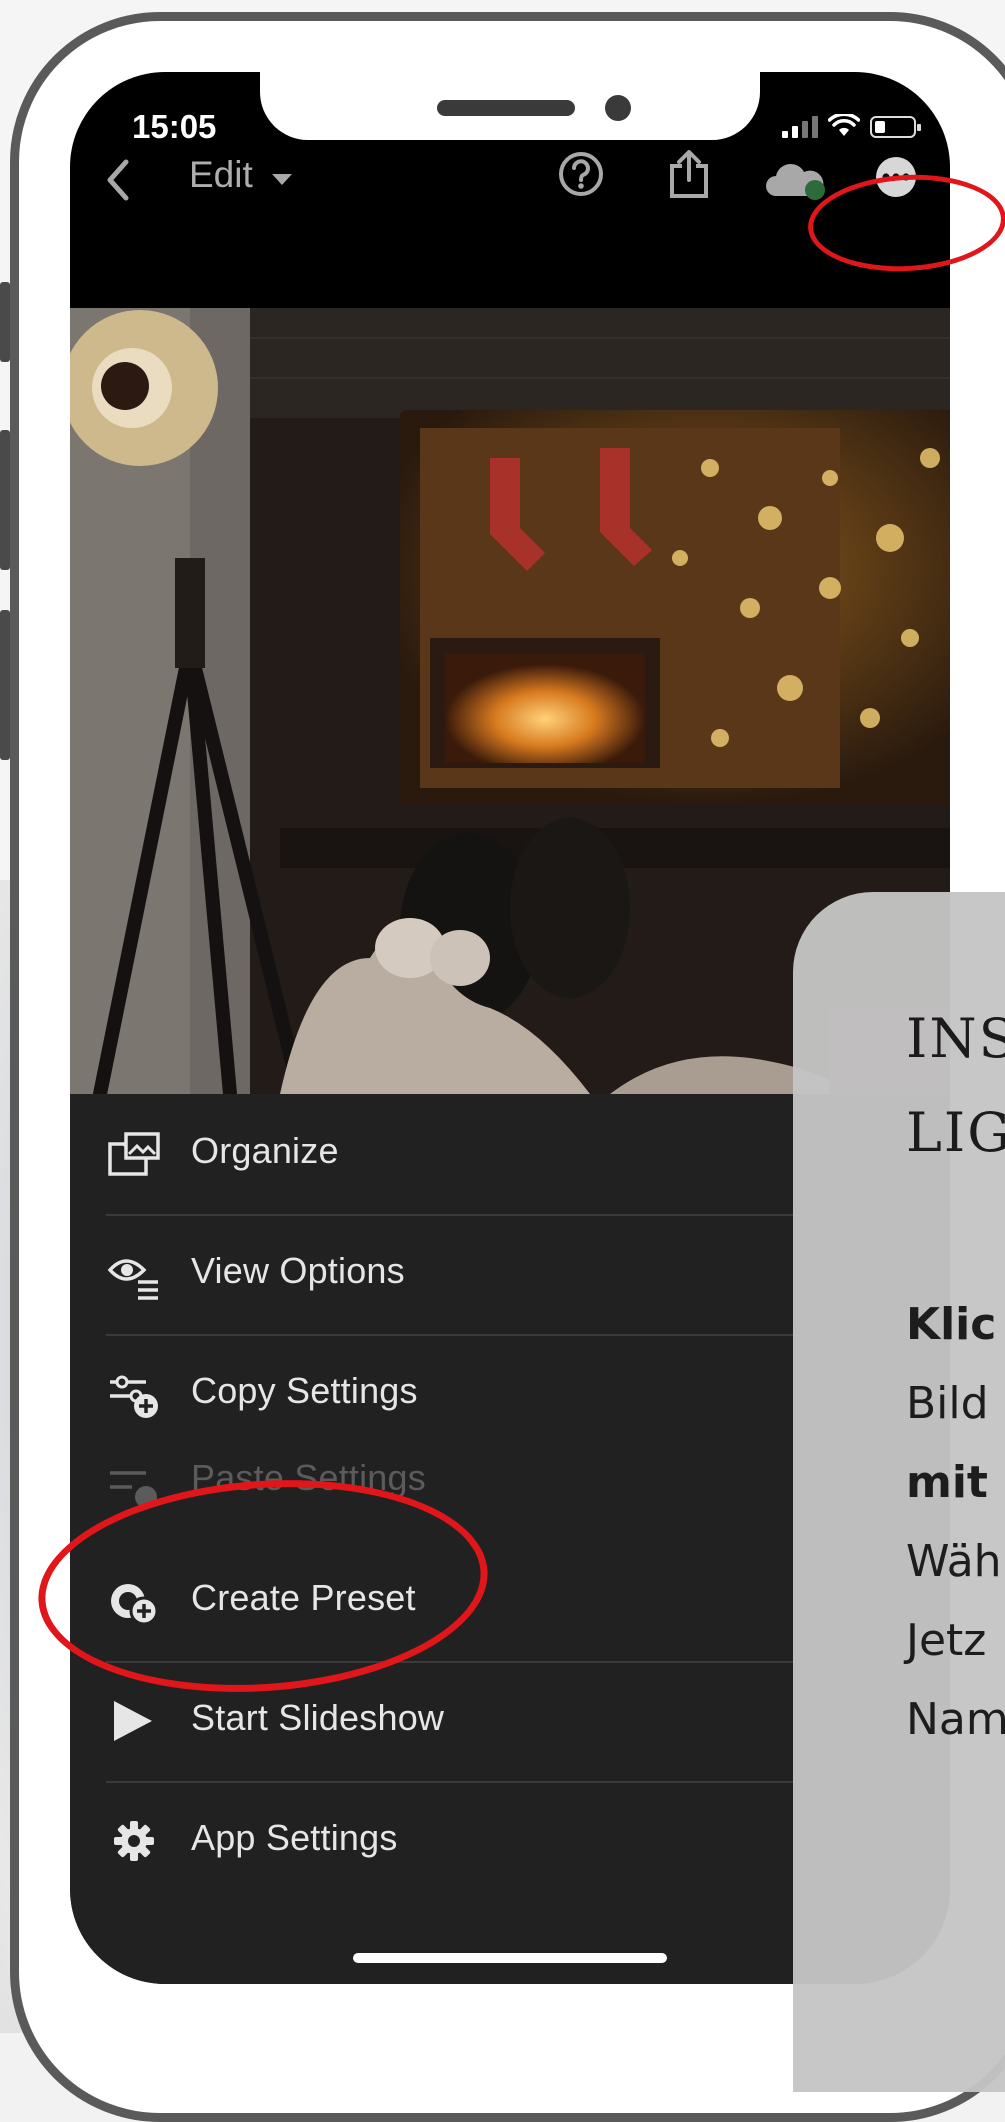 This screenshot has height=2122, width=1005. Describe the element at coordinates (796, 180) in the screenshot. I see `cloud-sync-icon` at that location.